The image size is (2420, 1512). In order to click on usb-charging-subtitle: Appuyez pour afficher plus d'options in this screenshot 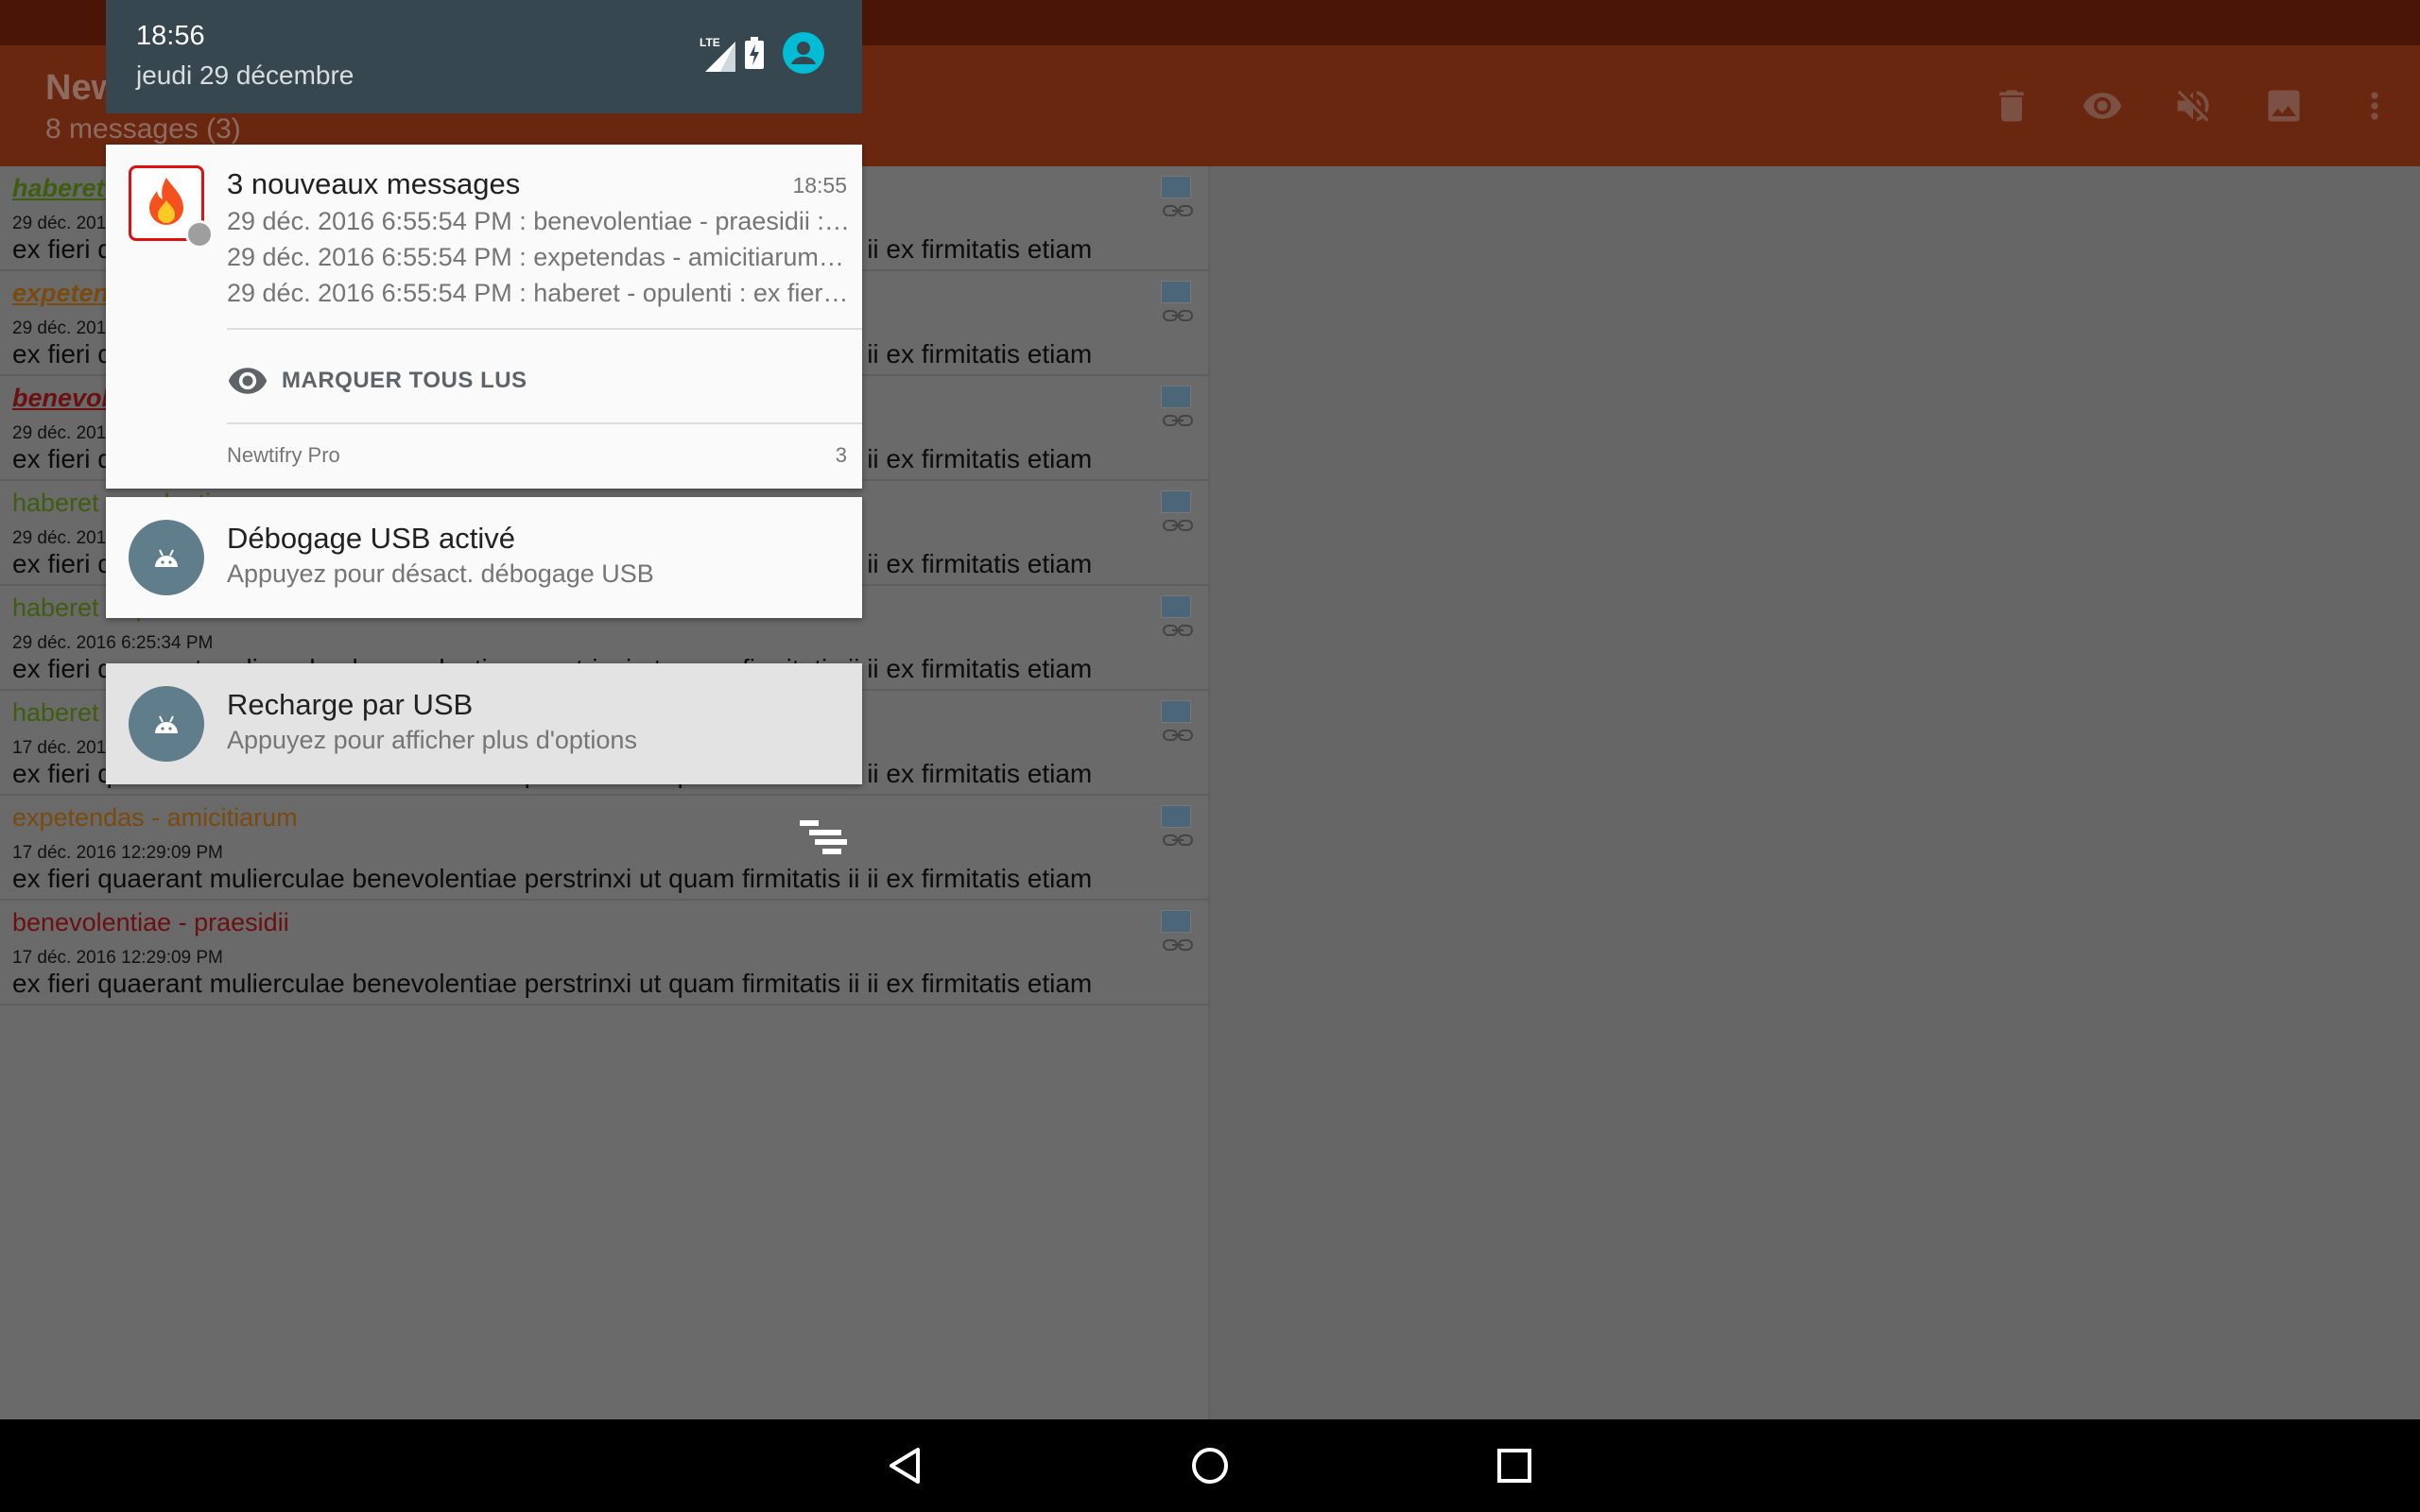, I will do `click(432, 740)`.